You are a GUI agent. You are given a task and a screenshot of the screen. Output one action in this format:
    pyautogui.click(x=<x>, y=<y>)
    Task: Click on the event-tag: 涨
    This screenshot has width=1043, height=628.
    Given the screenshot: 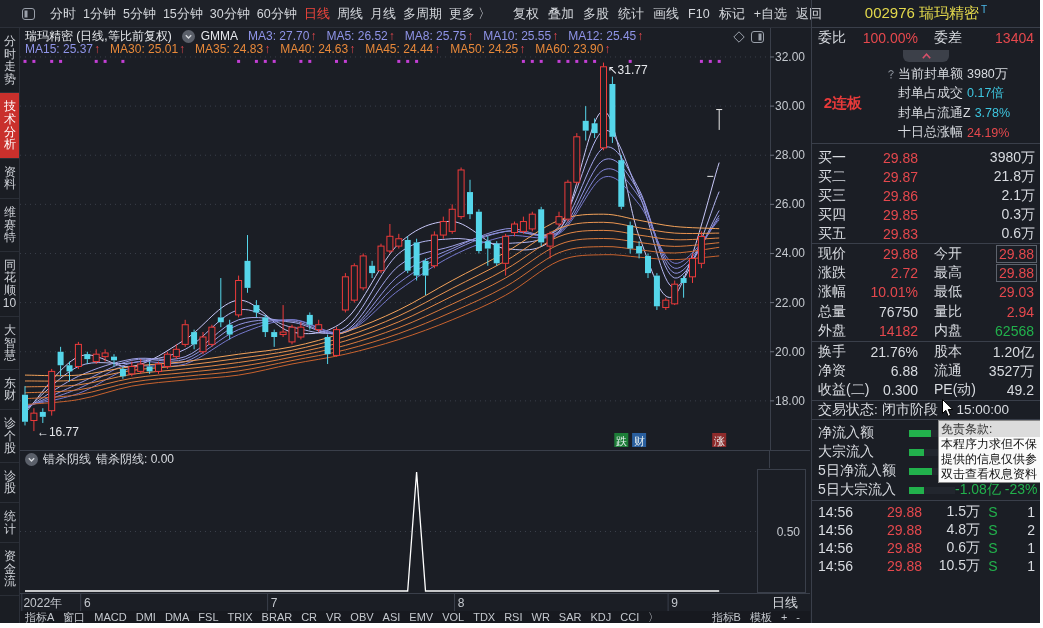 What is the action you would take?
    pyautogui.click(x=719, y=440)
    